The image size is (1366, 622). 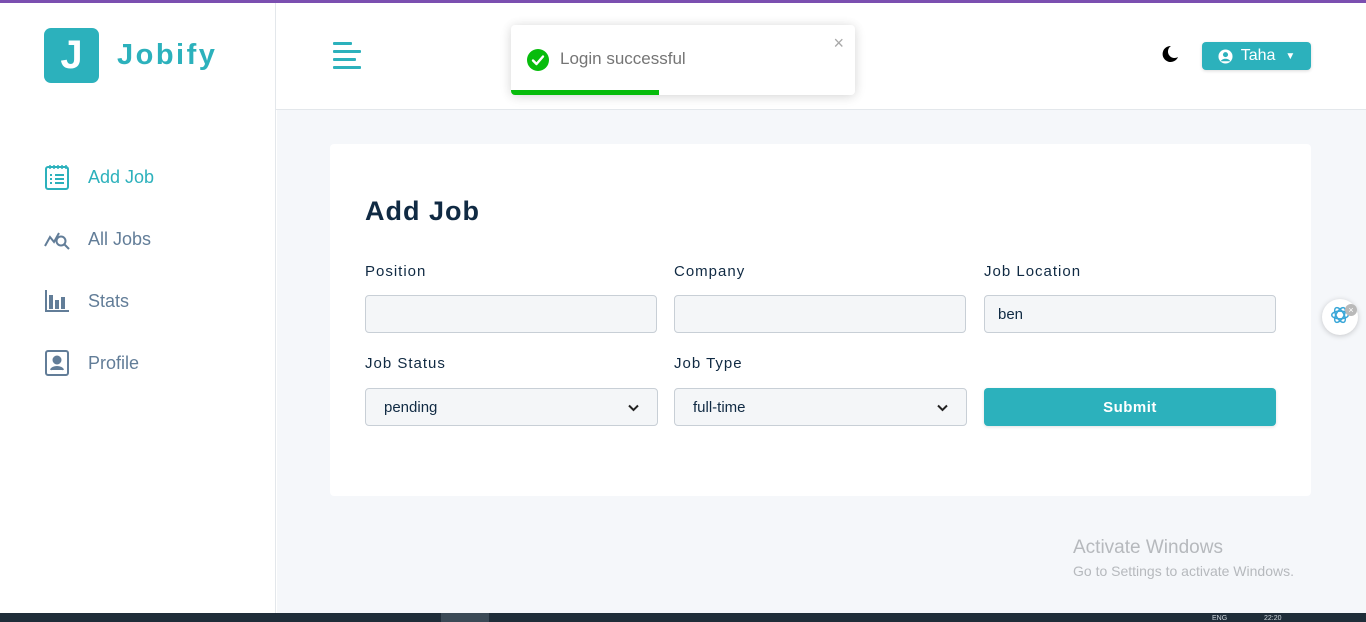 I want to click on form-title: Add Job, so click(x=422, y=211).